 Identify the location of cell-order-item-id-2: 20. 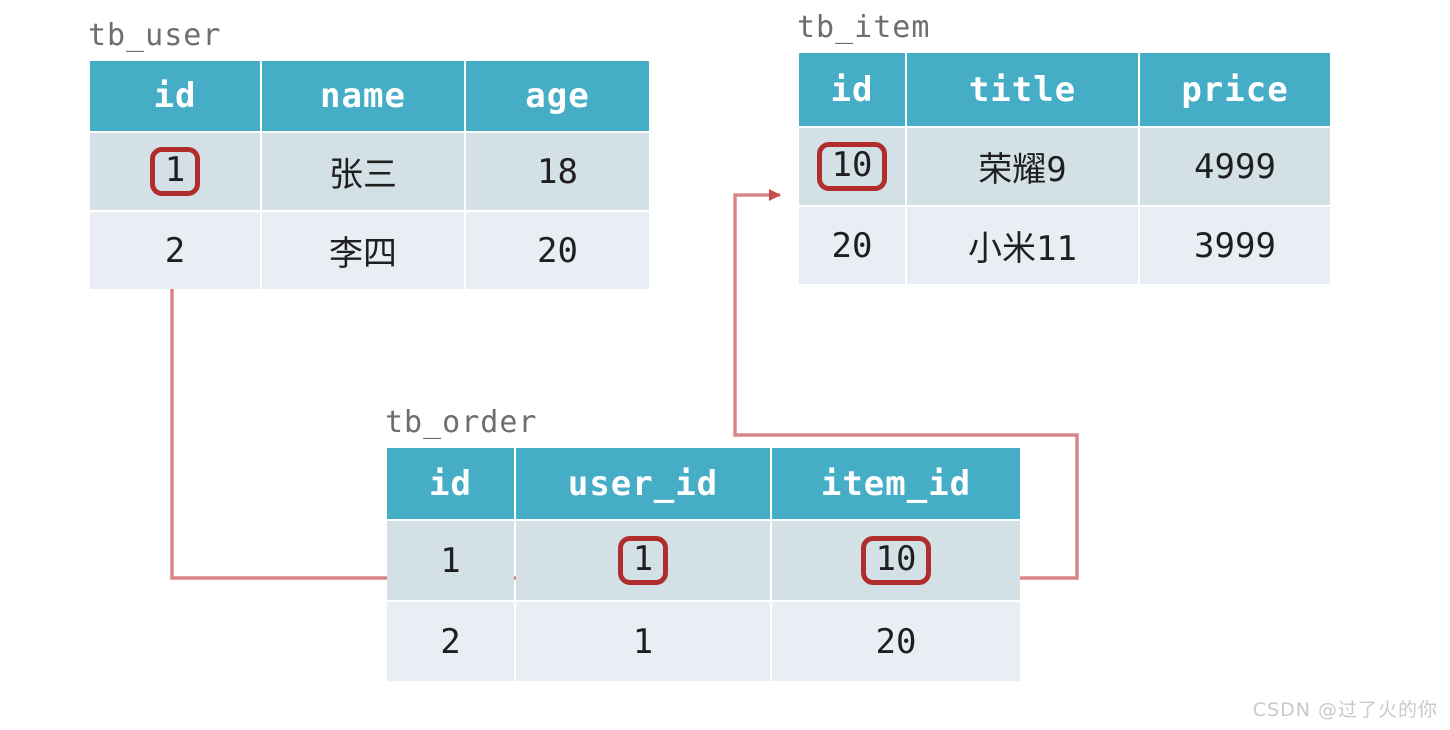
(896, 641).